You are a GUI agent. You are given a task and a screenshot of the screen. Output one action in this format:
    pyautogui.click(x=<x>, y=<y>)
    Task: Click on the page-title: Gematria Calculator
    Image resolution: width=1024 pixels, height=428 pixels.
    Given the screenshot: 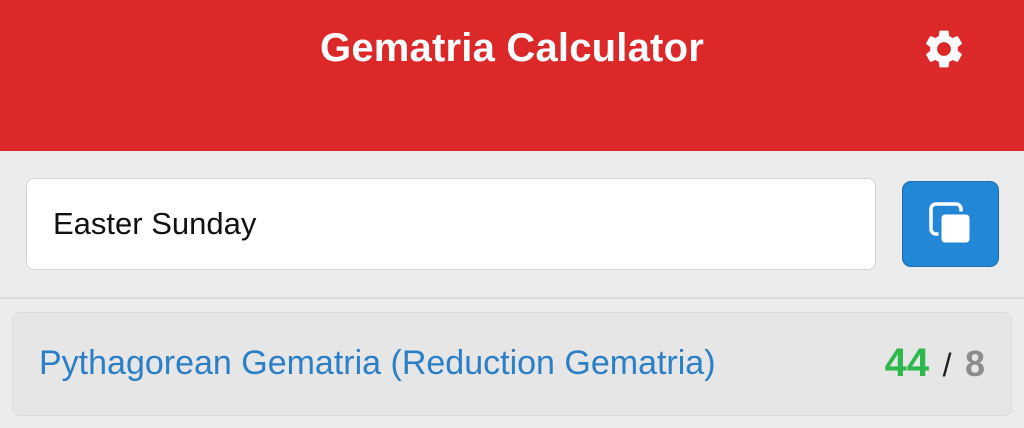 What is the action you would take?
    pyautogui.click(x=512, y=48)
    